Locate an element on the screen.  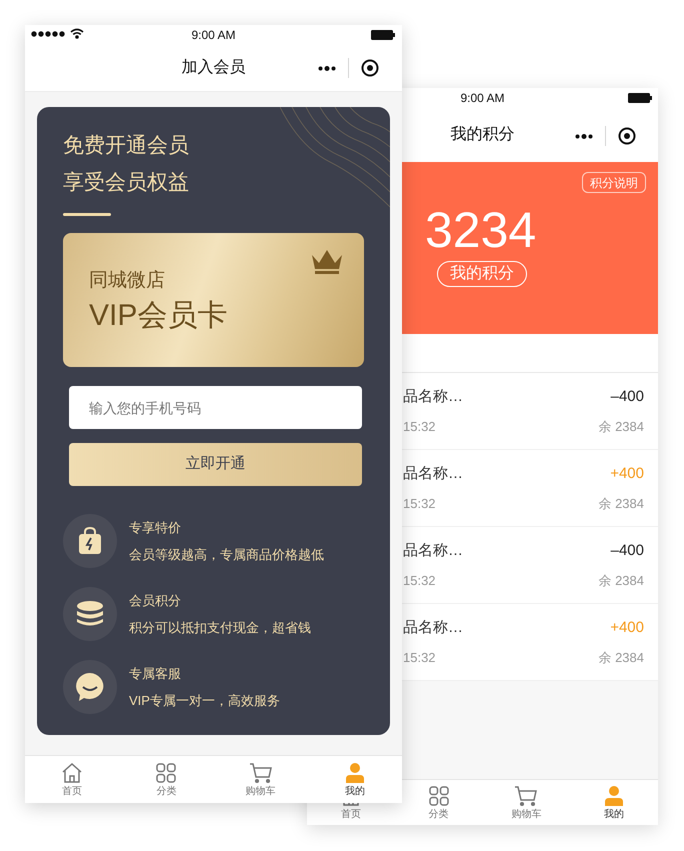
page-title: 加入会员 is located at coordinates (214, 68).